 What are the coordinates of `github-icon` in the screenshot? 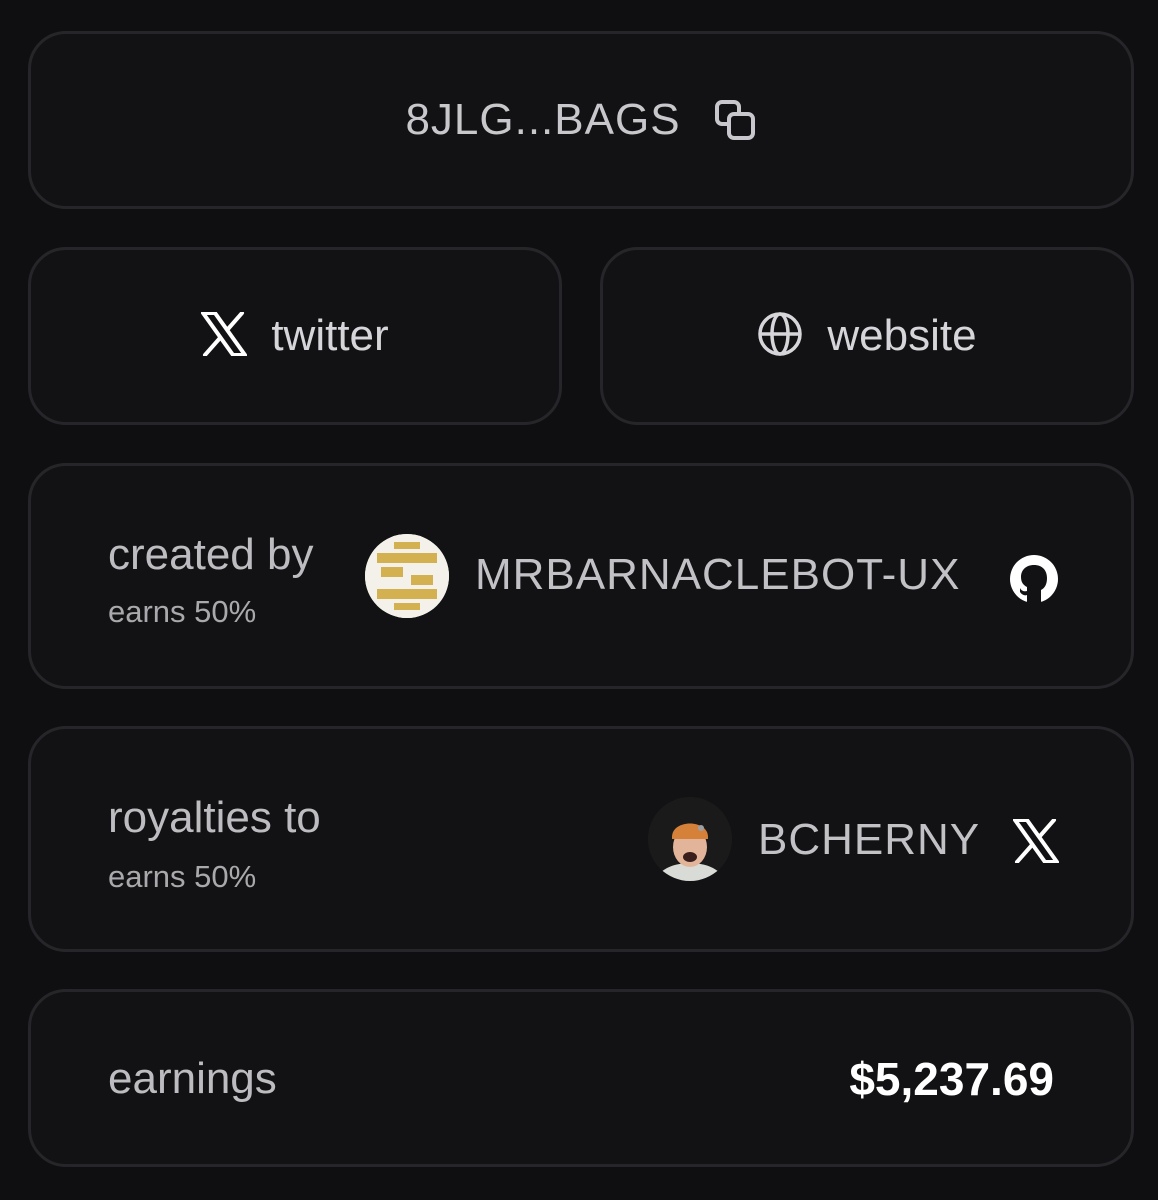 It's located at (1034, 581).